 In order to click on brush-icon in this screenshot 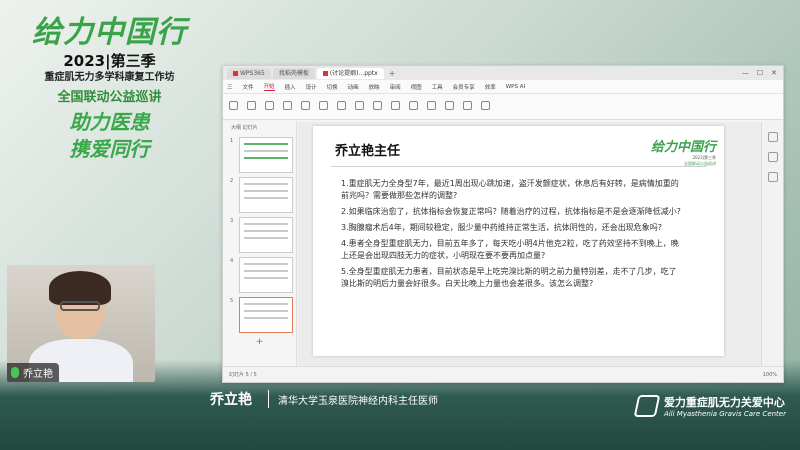, I will do `click(287, 105)`.